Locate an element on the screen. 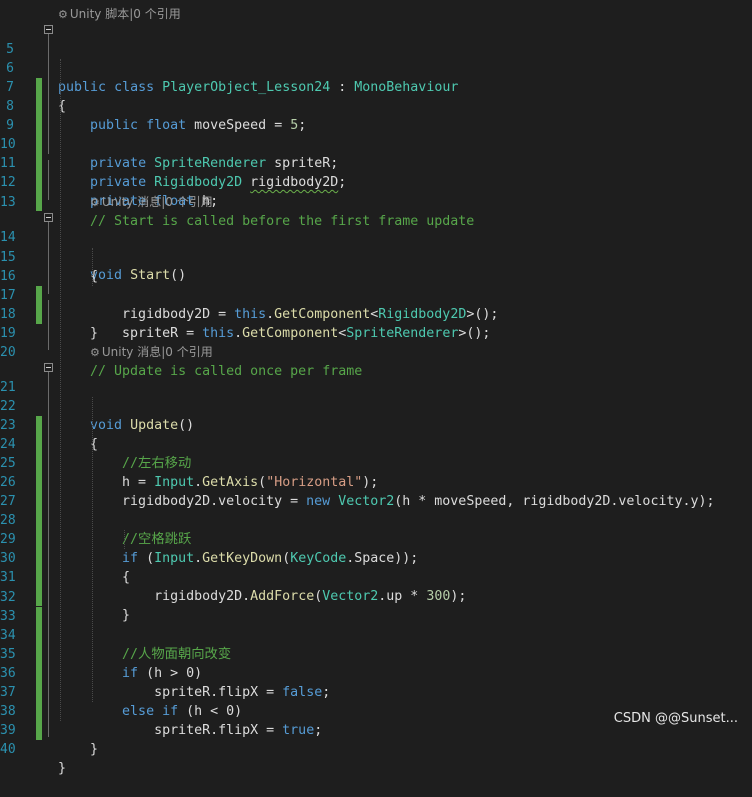 The image size is (752, 797). code-line: 26 is located at coordinates (376, 482).